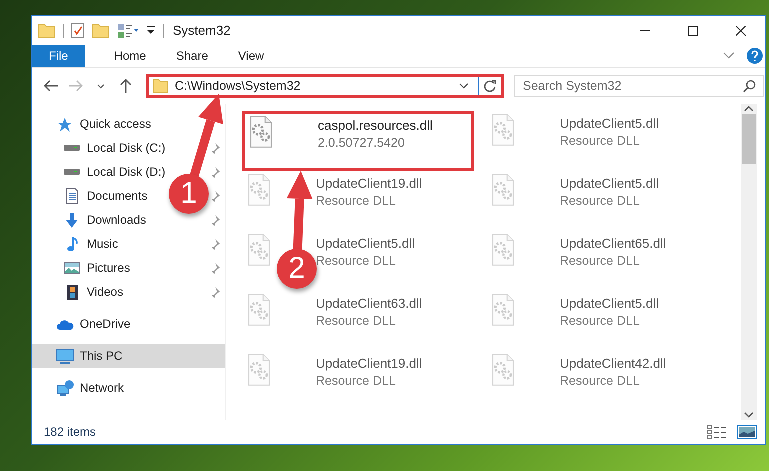  I want to click on scrollbar, so click(749, 262).